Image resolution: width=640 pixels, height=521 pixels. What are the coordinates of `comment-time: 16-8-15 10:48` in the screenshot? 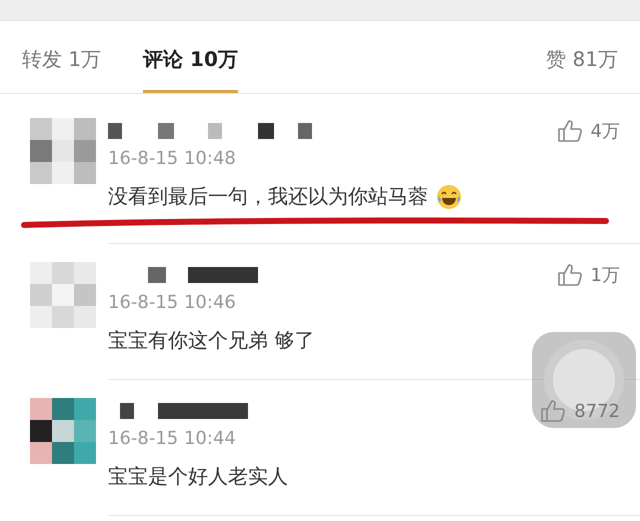 It's located at (172, 158).